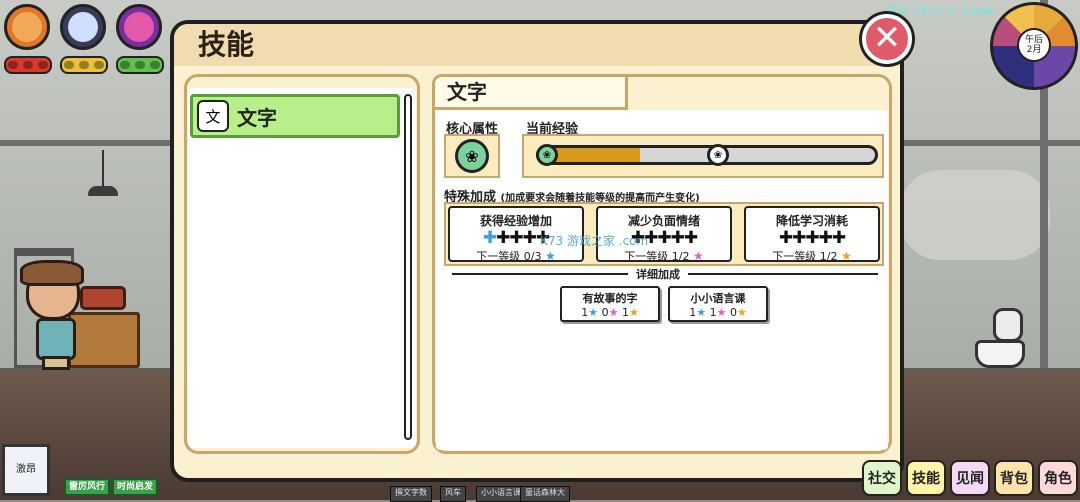 This screenshot has height=502, width=1080. I want to click on detail-bonus-label: 详细加成, so click(658, 274).